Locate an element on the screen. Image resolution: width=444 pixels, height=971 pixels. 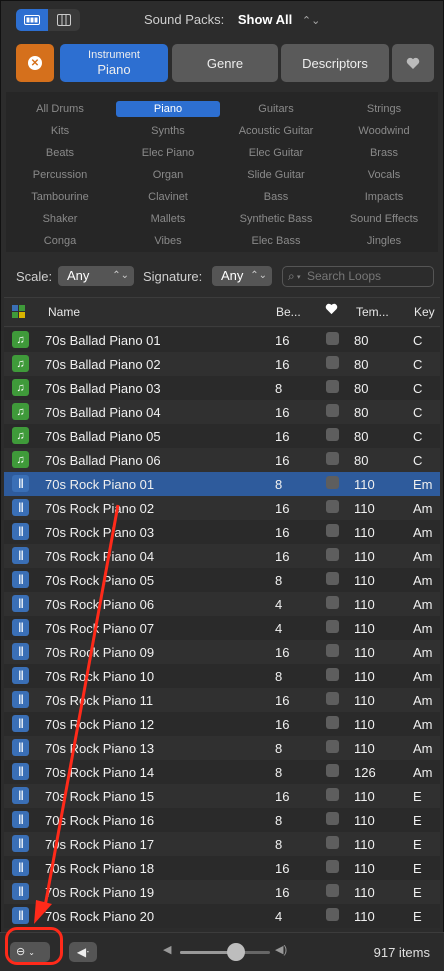
keyword-button: Mallets is located at coordinates (168, 219).